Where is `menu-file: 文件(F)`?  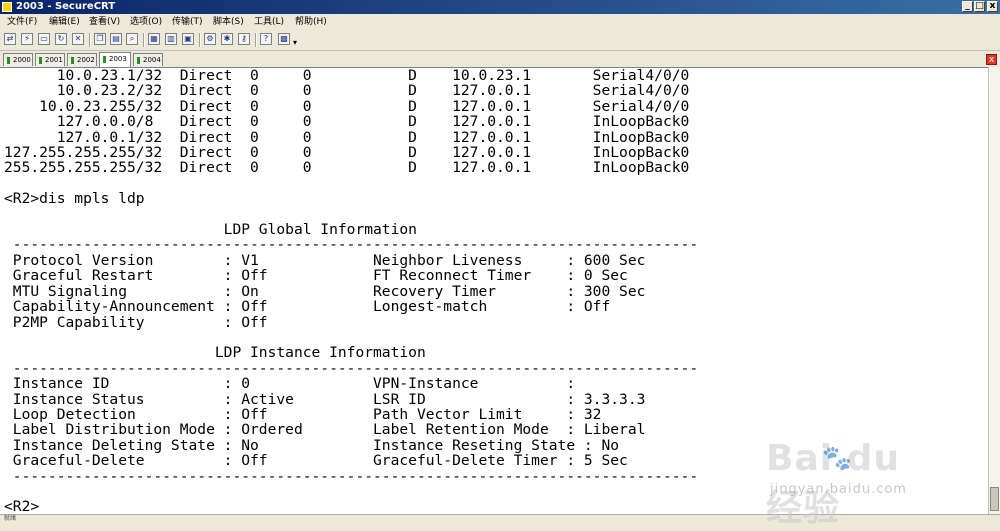 menu-file: 文件(F) is located at coordinates (22, 22).